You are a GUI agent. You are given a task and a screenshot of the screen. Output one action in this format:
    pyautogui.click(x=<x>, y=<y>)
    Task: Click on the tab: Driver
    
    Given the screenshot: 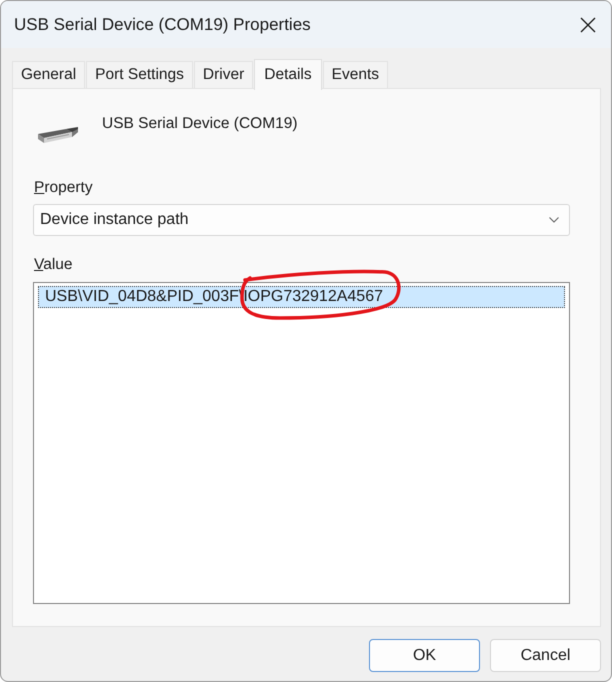 What is the action you would take?
    pyautogui.click(x=224, y=74)
    